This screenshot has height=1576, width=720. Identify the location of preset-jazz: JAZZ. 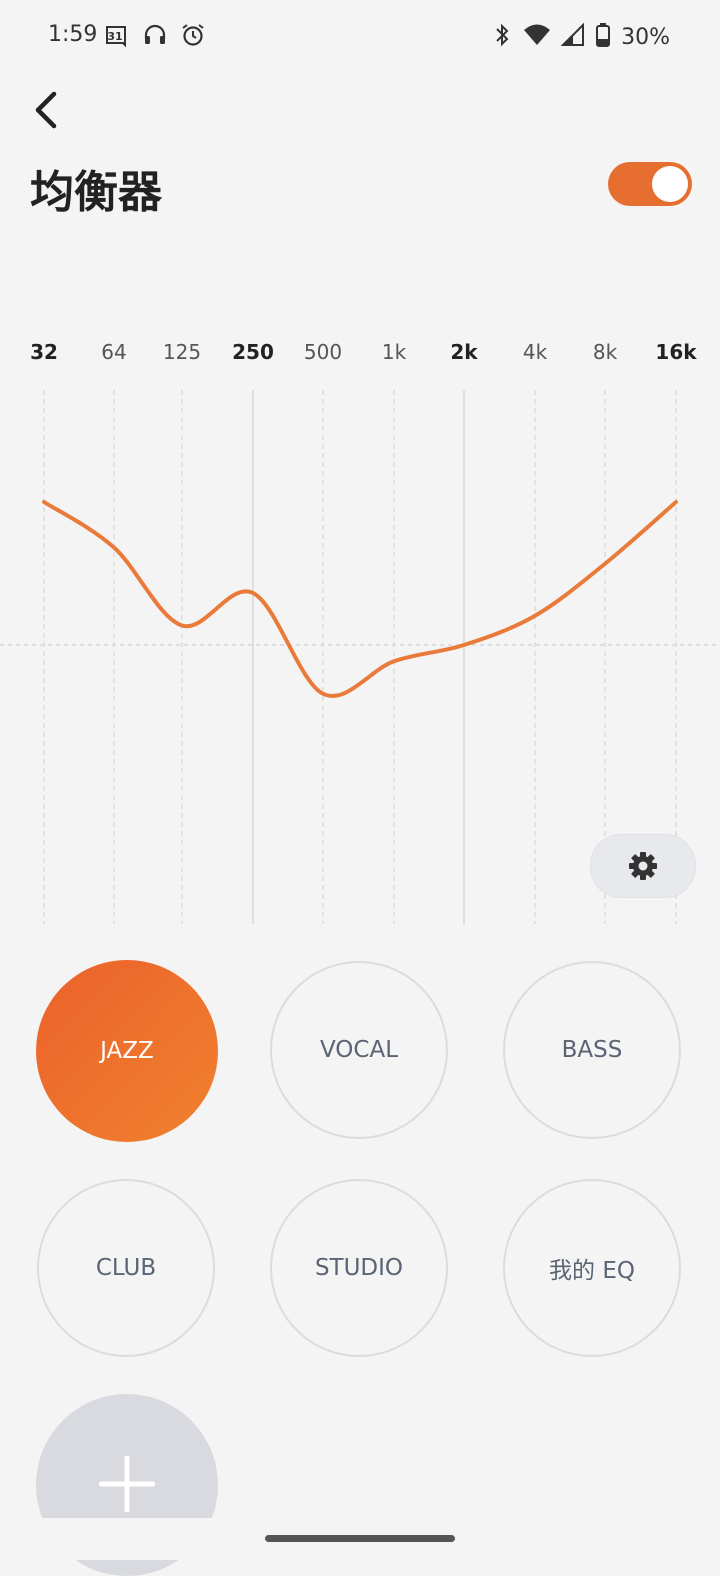
(127, 1051).